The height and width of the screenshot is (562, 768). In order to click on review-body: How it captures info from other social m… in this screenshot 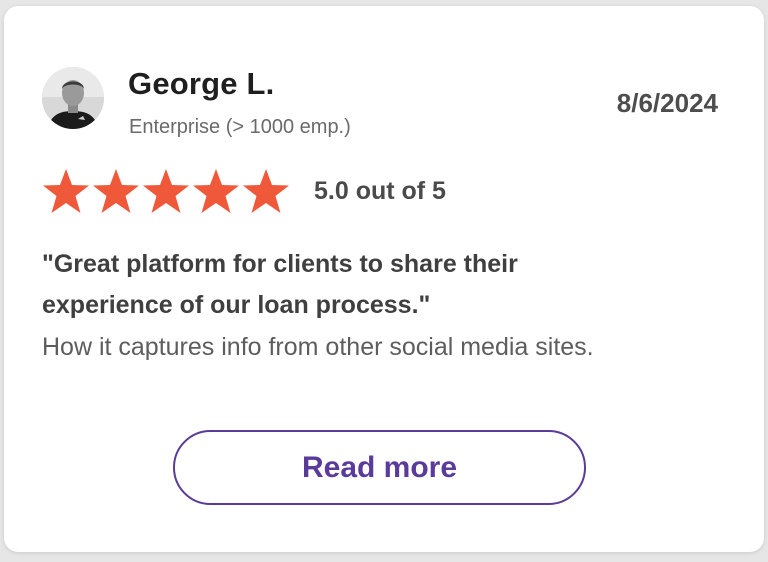, I will do `click(318, 347)`.